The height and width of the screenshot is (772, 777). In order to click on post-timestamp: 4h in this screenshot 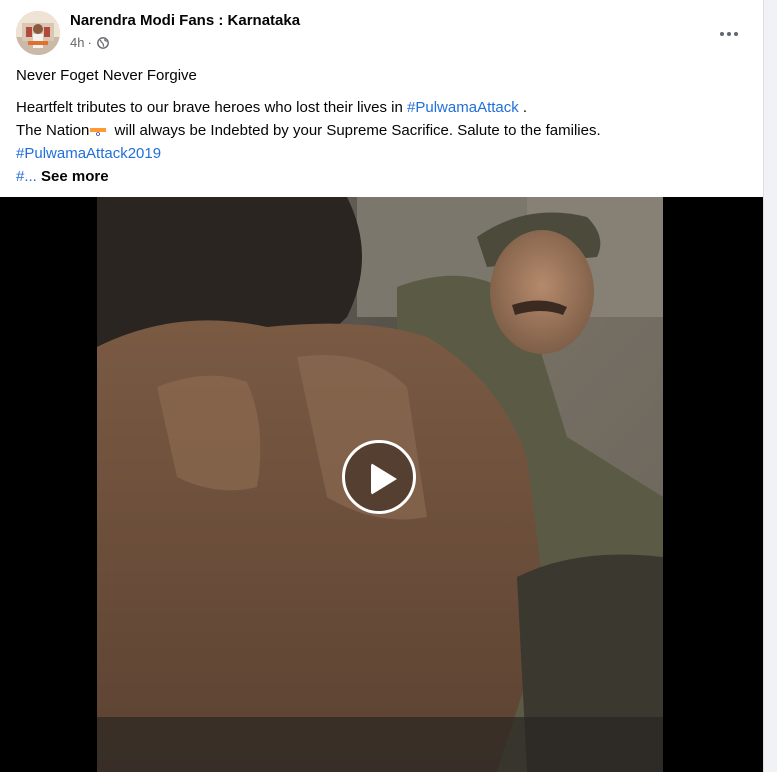, I will do `click(77, 42)`.